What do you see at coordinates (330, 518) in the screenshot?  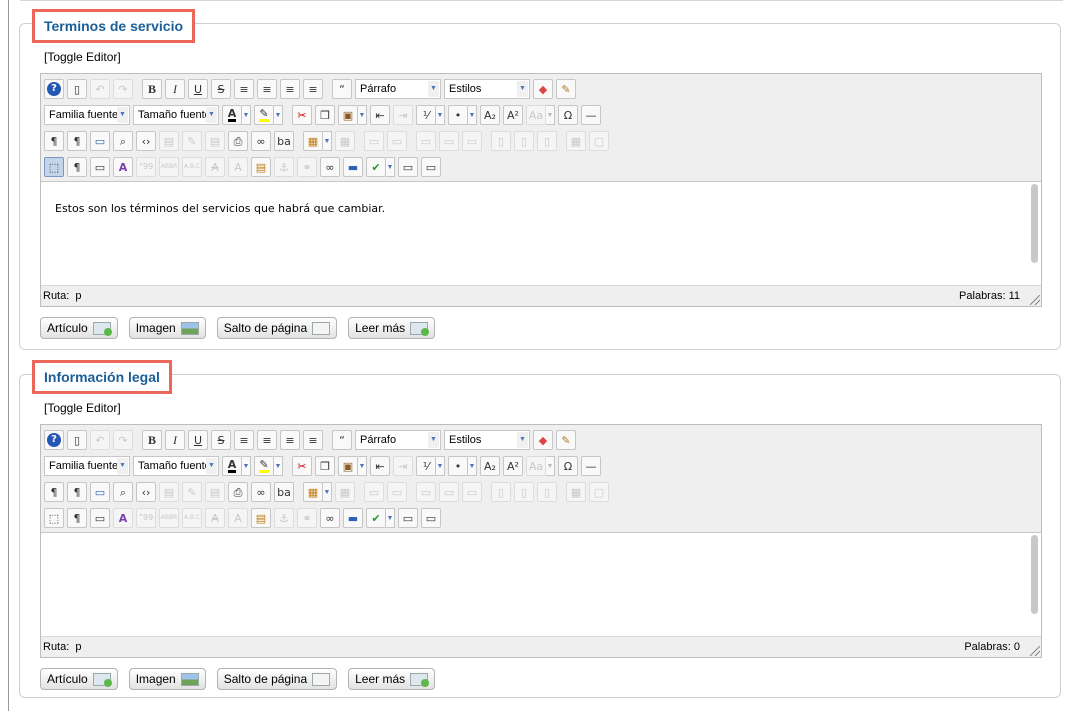 I see `link-button: ∞` at bounding box center [330, 518].